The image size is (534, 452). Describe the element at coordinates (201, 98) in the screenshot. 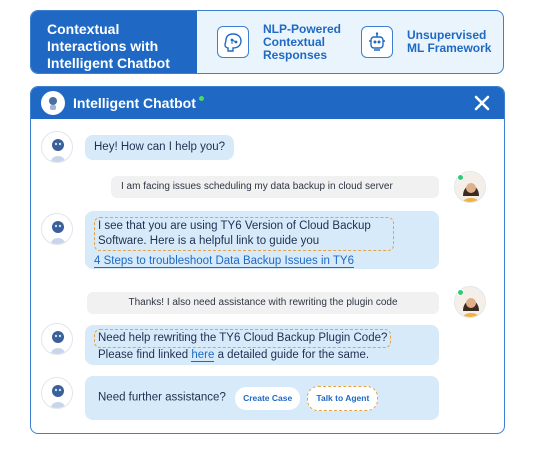

I see `online-status-dot` at that location.